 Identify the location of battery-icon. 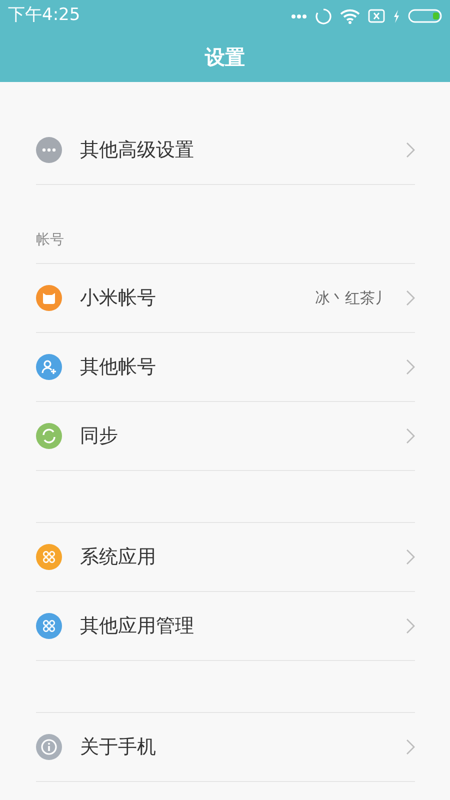
(425, 16).